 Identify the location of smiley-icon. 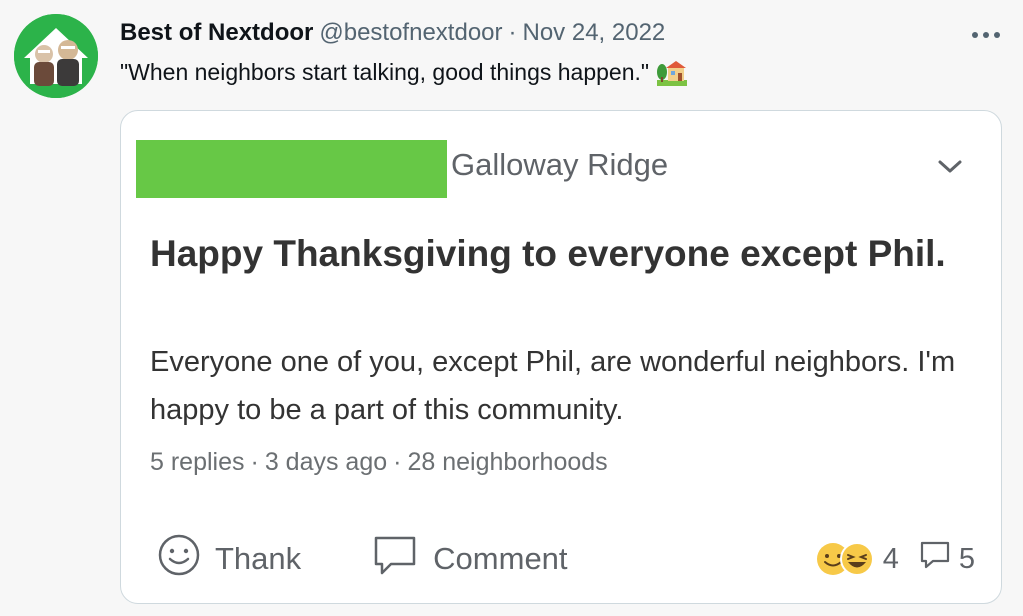
(179, 559).